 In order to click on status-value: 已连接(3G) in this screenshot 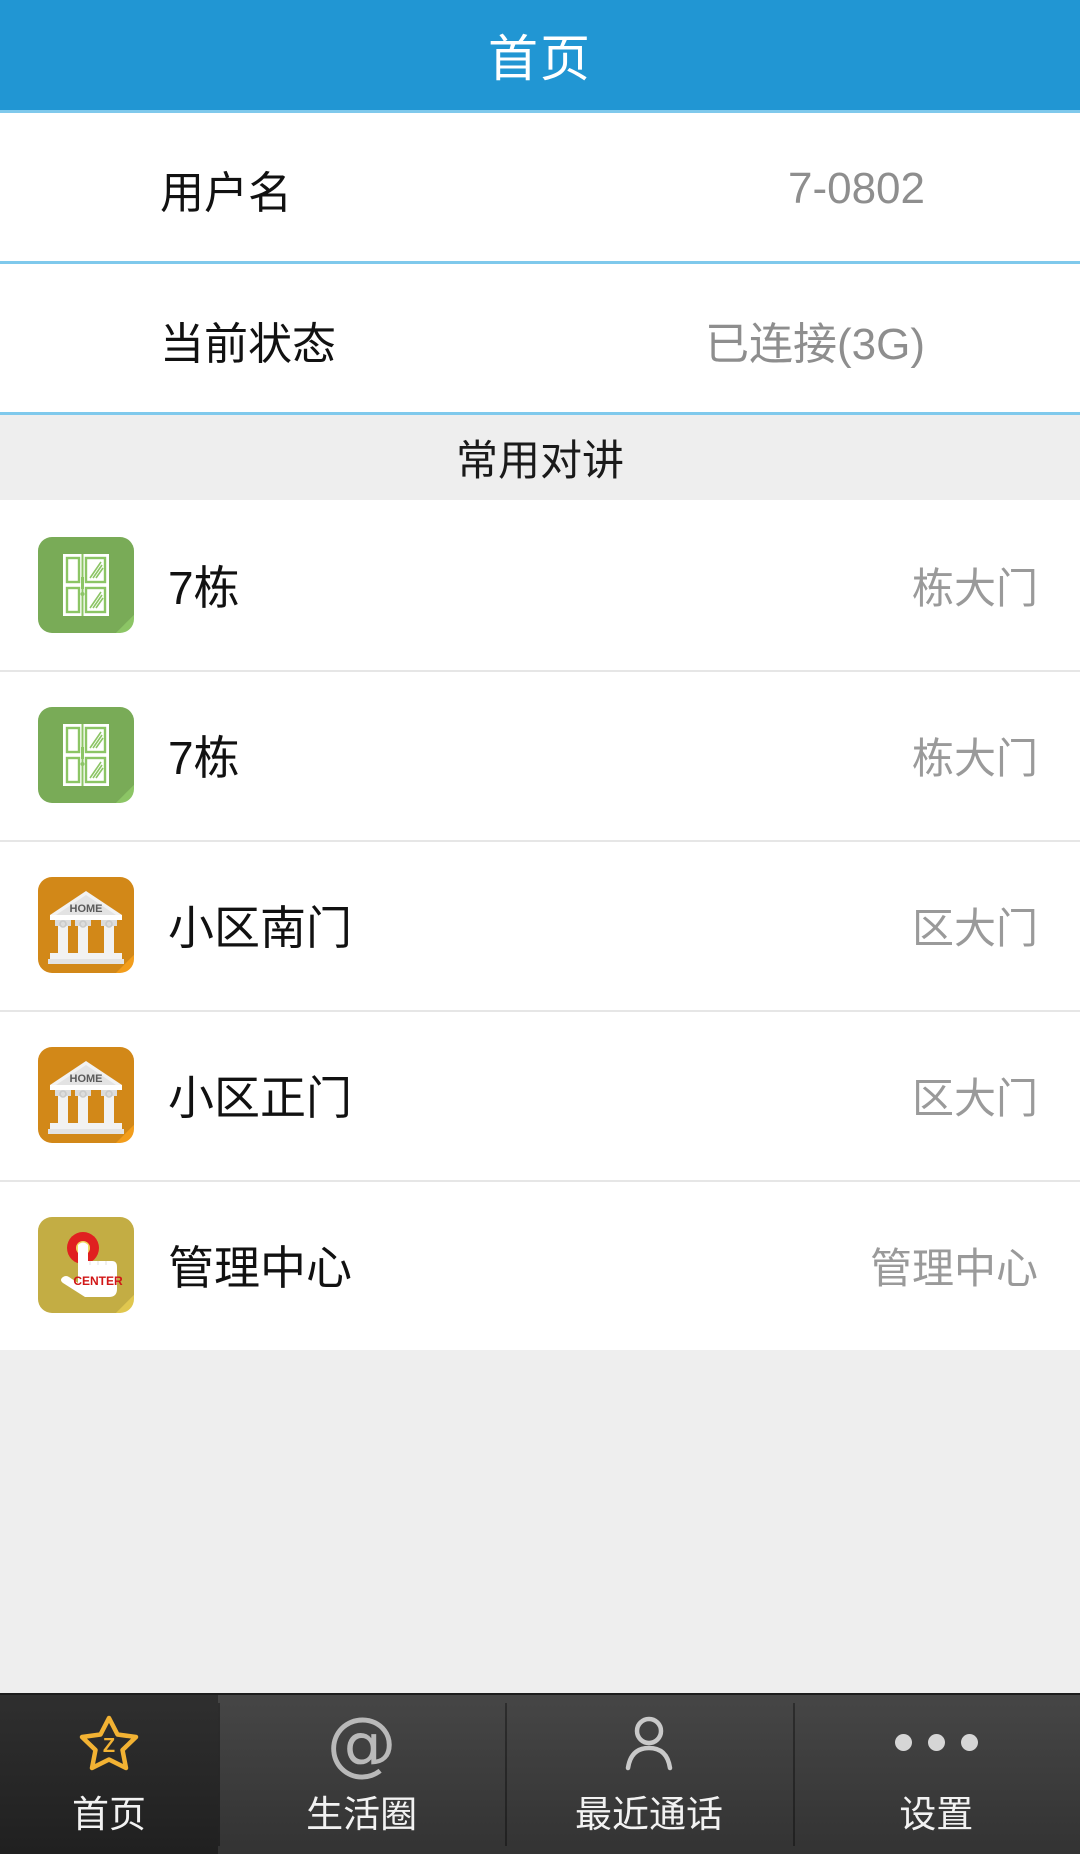, I will do `click(815, 344)`.